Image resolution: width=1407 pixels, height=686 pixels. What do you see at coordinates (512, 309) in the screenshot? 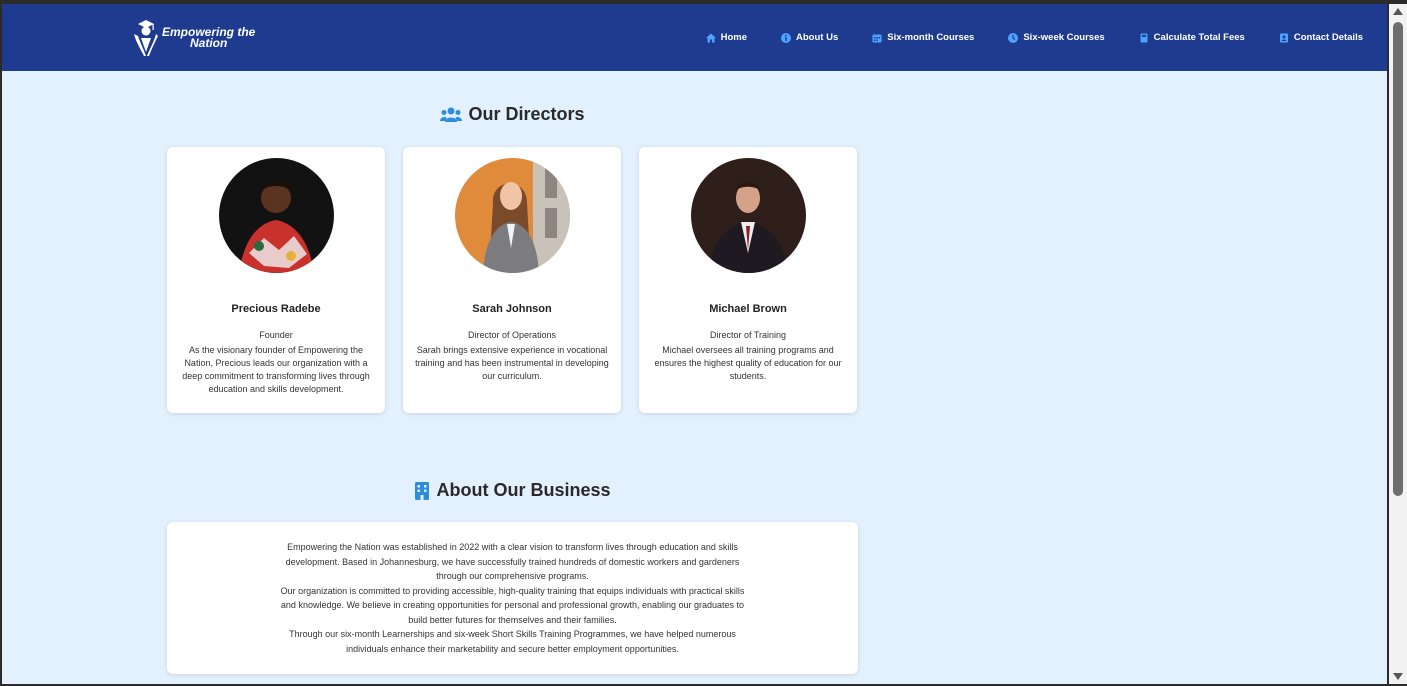
I see `director-name: Sarah Johnson` at bounding box center [512, 309].